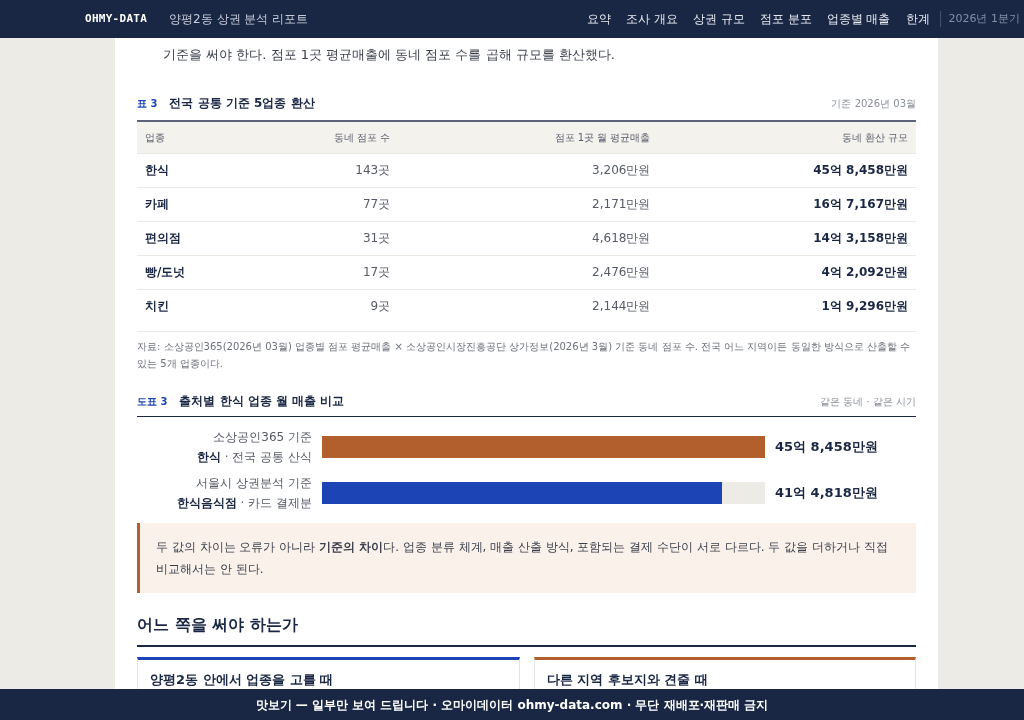 The image size is (1024, 720). What do you see at coordinates (328, 137) in the screenshot?
I see `column-header: 동네 점포 수` at bounding box center [328, 137].